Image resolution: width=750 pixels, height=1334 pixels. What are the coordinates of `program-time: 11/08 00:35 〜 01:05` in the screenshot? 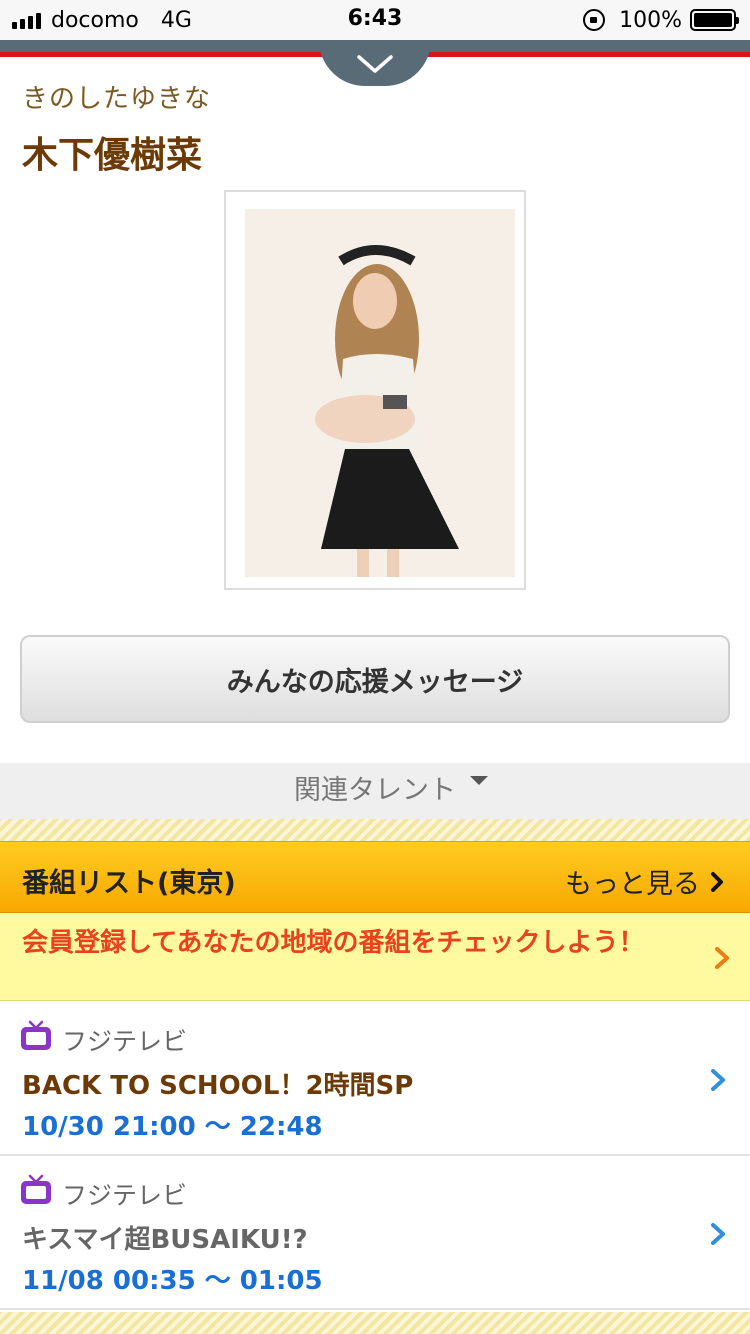 It's located at (172, 1281).